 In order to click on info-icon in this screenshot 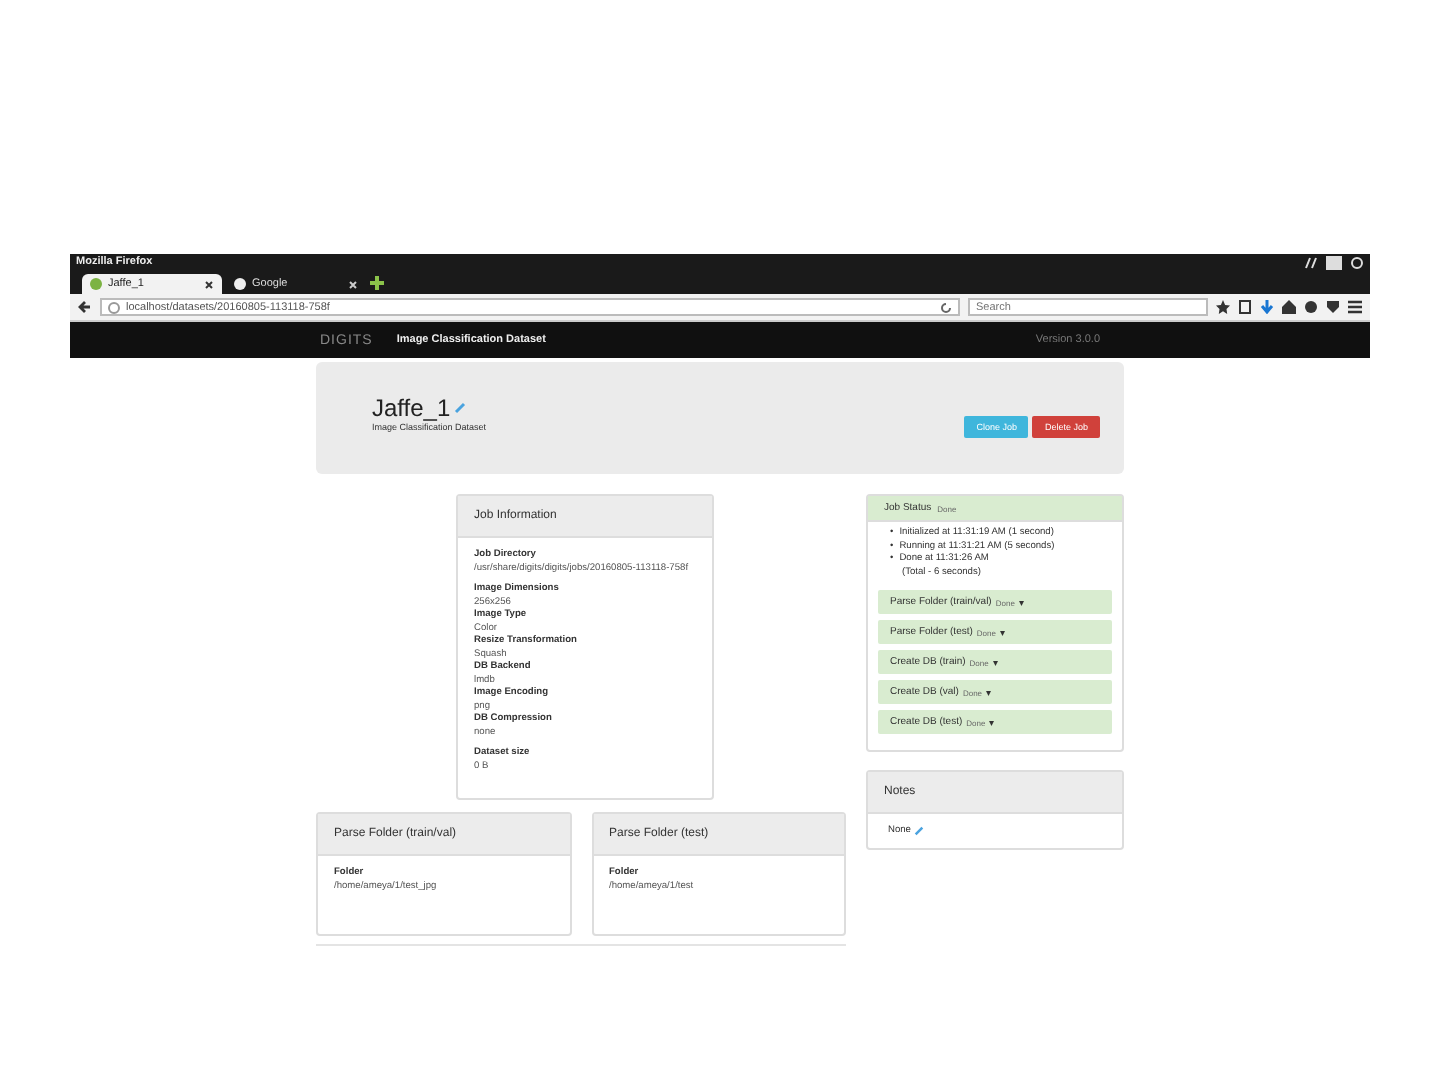, I will do `click(114, 307)`.